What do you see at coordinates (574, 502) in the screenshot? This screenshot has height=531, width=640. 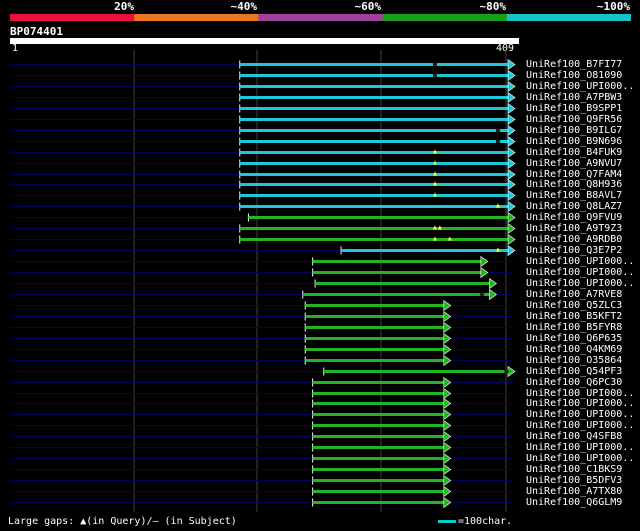 I see `hit-id-link: UniRef100_Q6GLM9` at bounding box center [574, 502].